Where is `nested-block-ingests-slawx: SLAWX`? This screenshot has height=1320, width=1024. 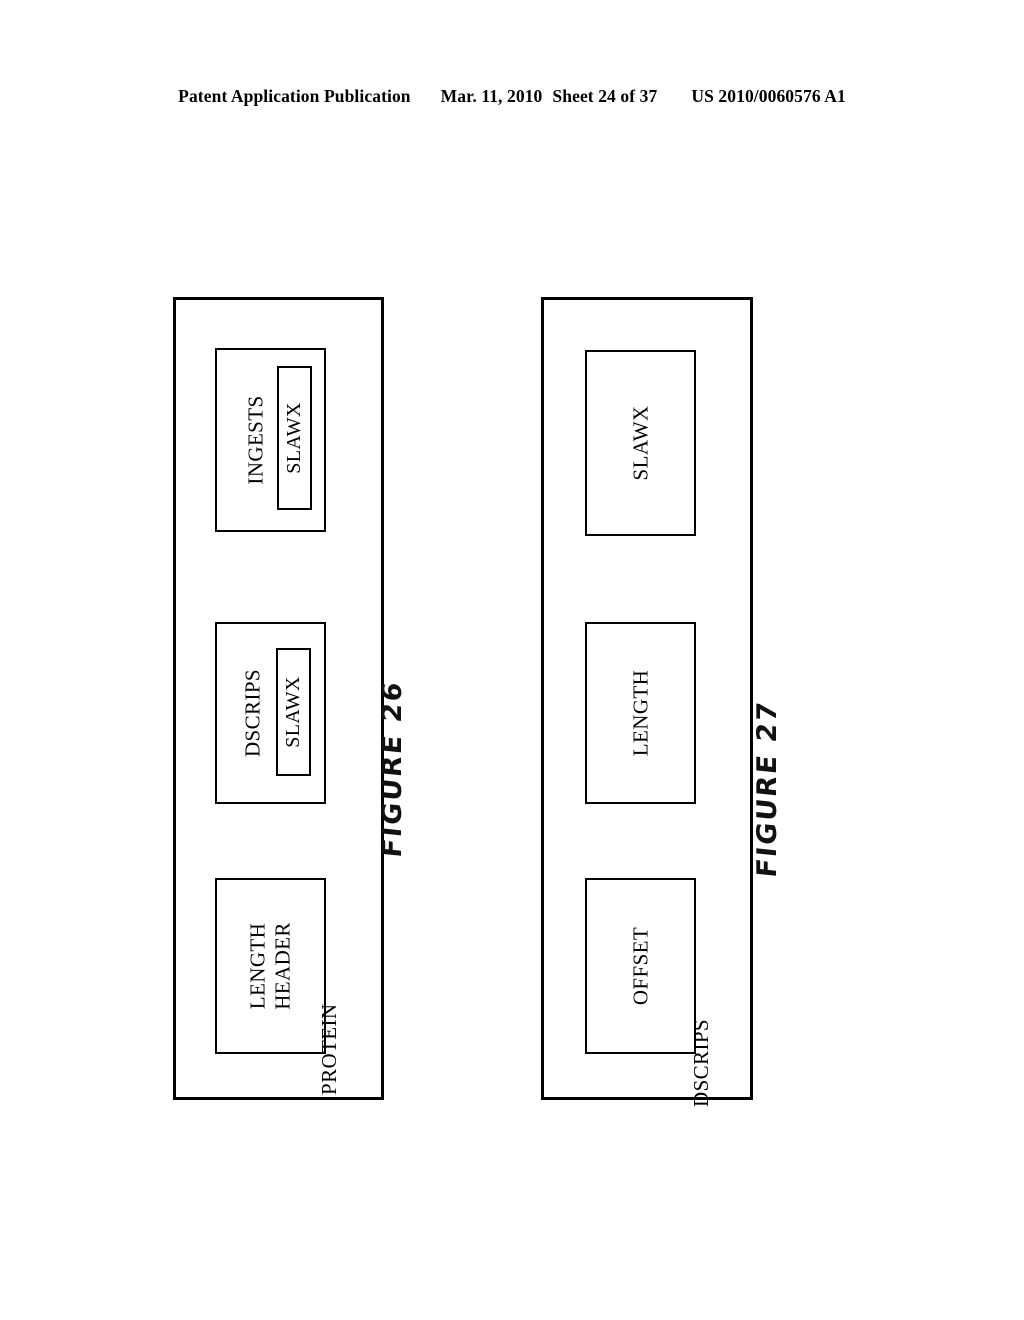
nested-block-ingests-slawx: SLAWX is located at coordinates (294, 438).